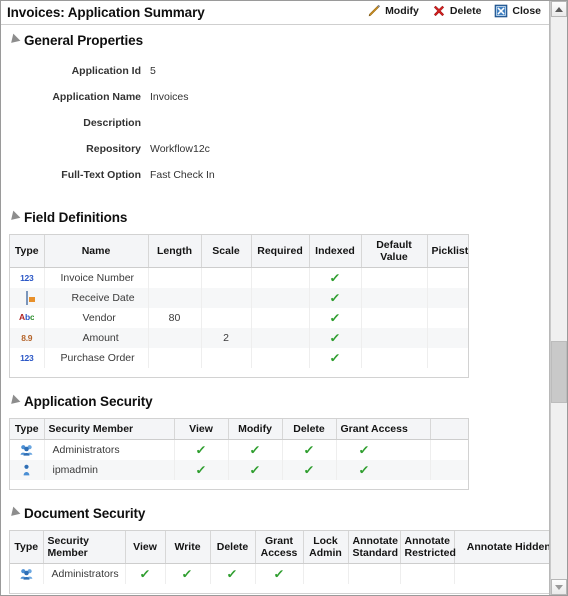 This screenshot has width=568, height=596. What do you see at coordinates (76, 217) in the screenshot?
I see `section-title-field-definitions: Field Definitions` at bounding box center [76, 217].